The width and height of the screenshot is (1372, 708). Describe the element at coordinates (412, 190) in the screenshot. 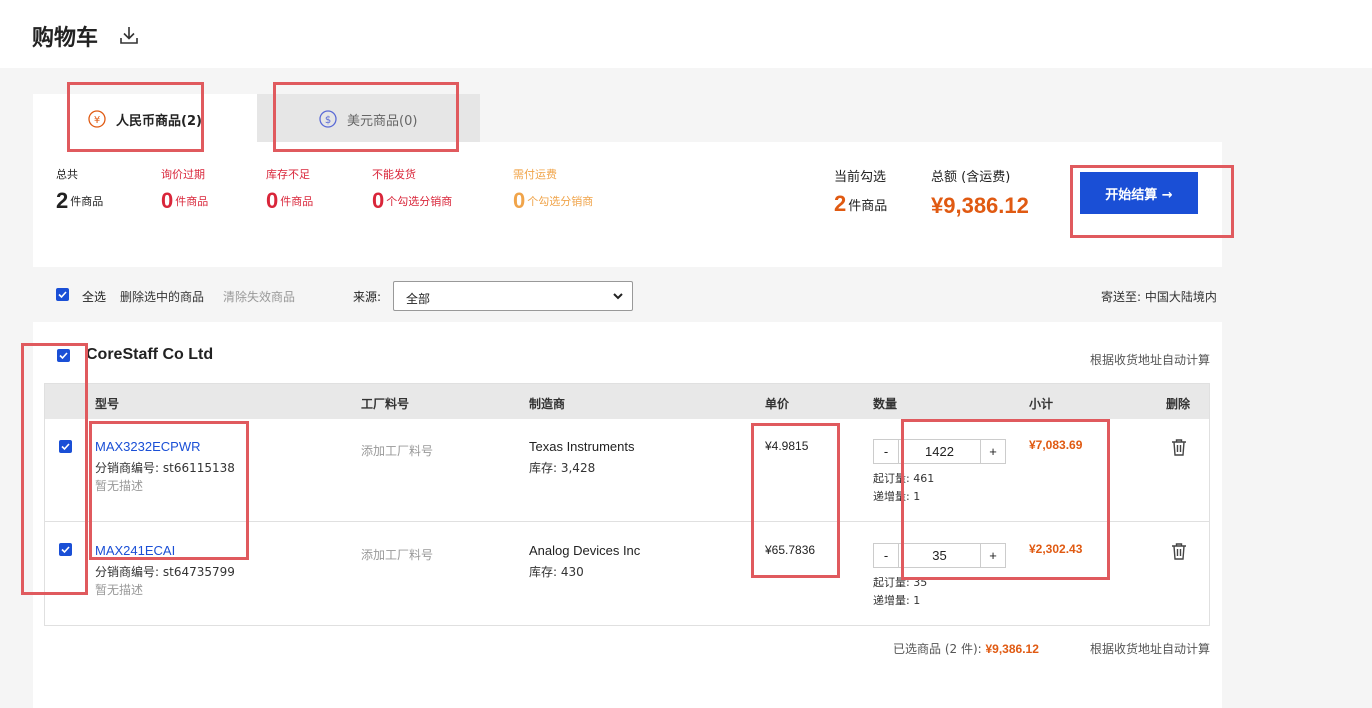

I see `stat-no-ship: 不能发货 0 个勾选分销商` at that location.